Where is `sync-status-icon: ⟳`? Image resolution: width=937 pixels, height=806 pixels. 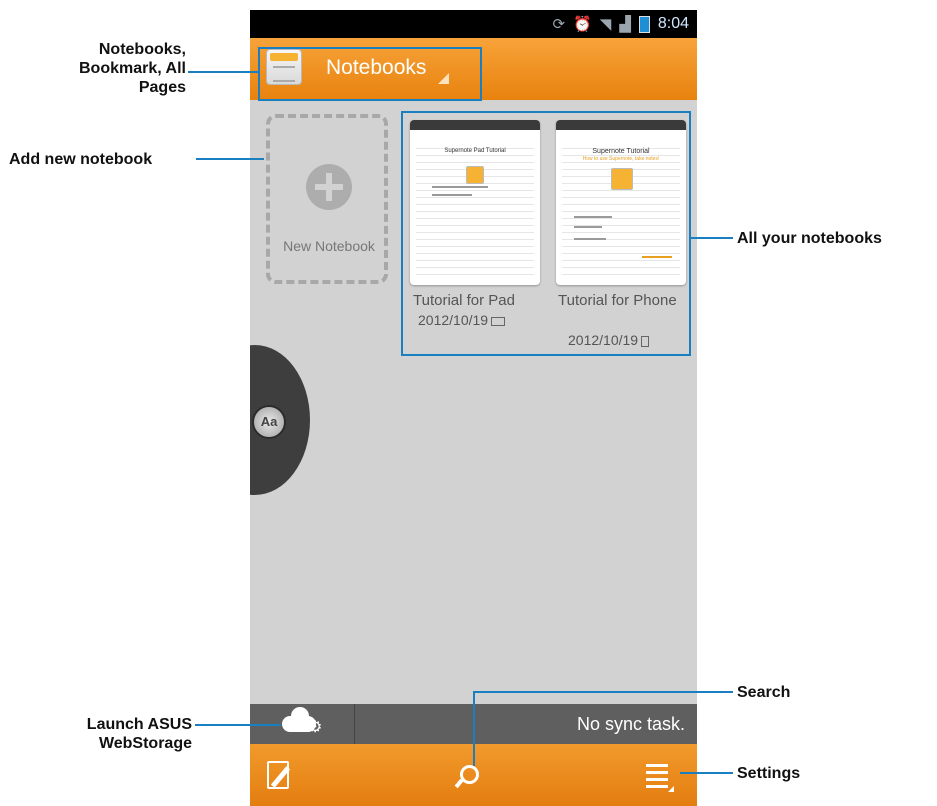
sync-status-icon: ⟳ is located at coordinates (559, 24).